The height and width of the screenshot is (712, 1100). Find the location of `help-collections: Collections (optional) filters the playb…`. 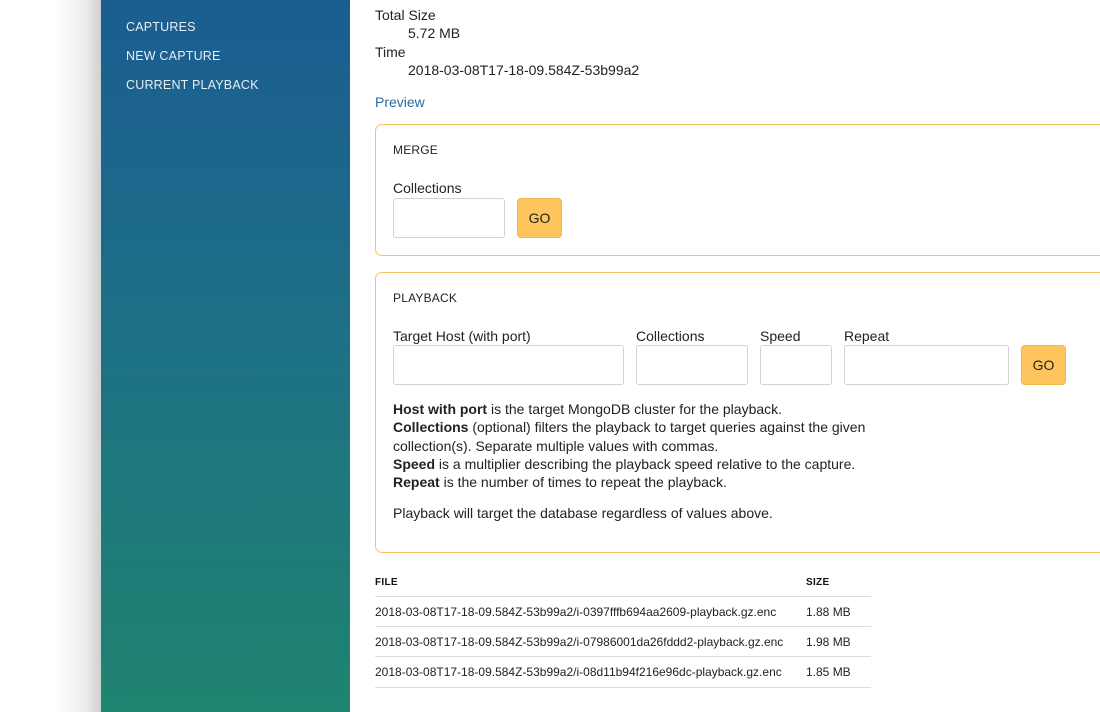

help-collections: Collections (optional) filters the playb… is located at coordinates (633, 436).